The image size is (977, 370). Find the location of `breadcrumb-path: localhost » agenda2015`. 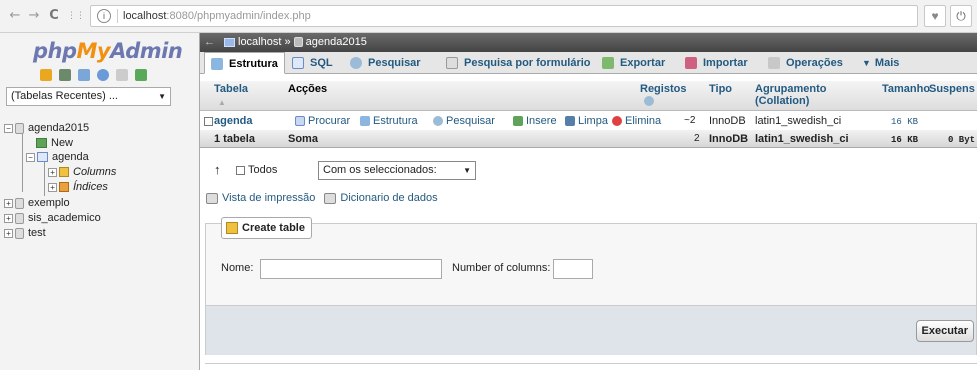

breadcrumb-path: localhost » agenda2015 is located at coordinates (295, 42).